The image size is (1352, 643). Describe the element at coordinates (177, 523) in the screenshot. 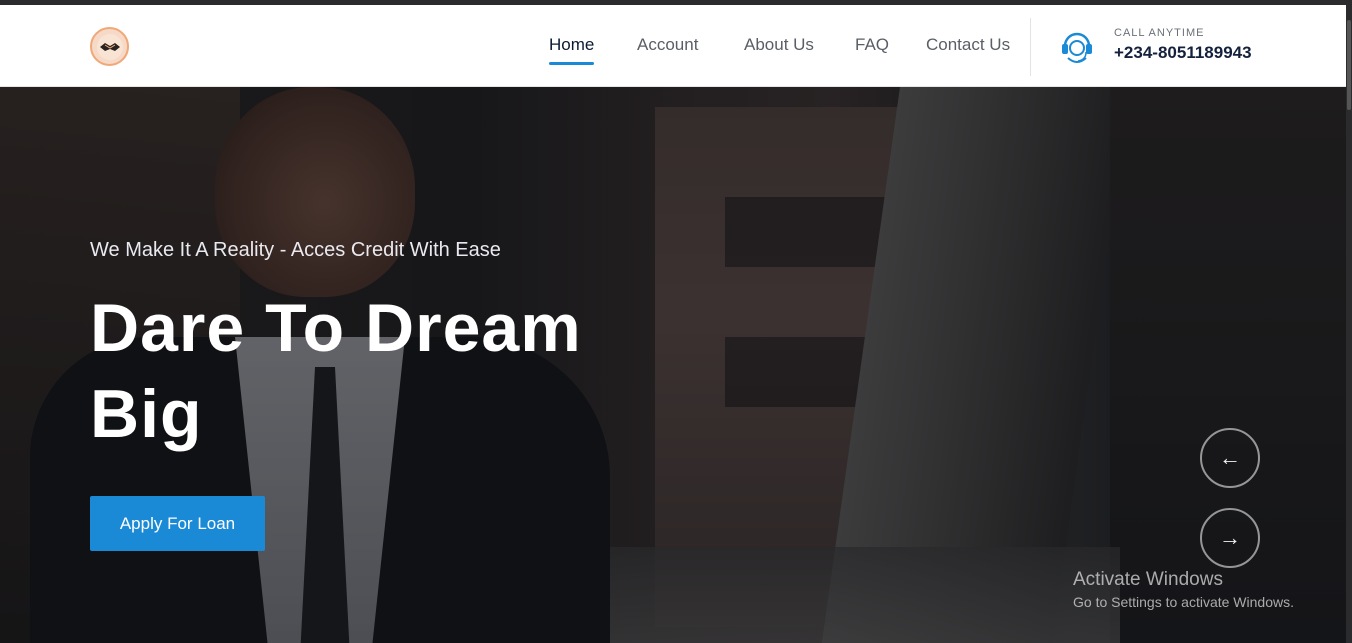

I see `apply-for-loan-button: Apply For Loan` at that location.